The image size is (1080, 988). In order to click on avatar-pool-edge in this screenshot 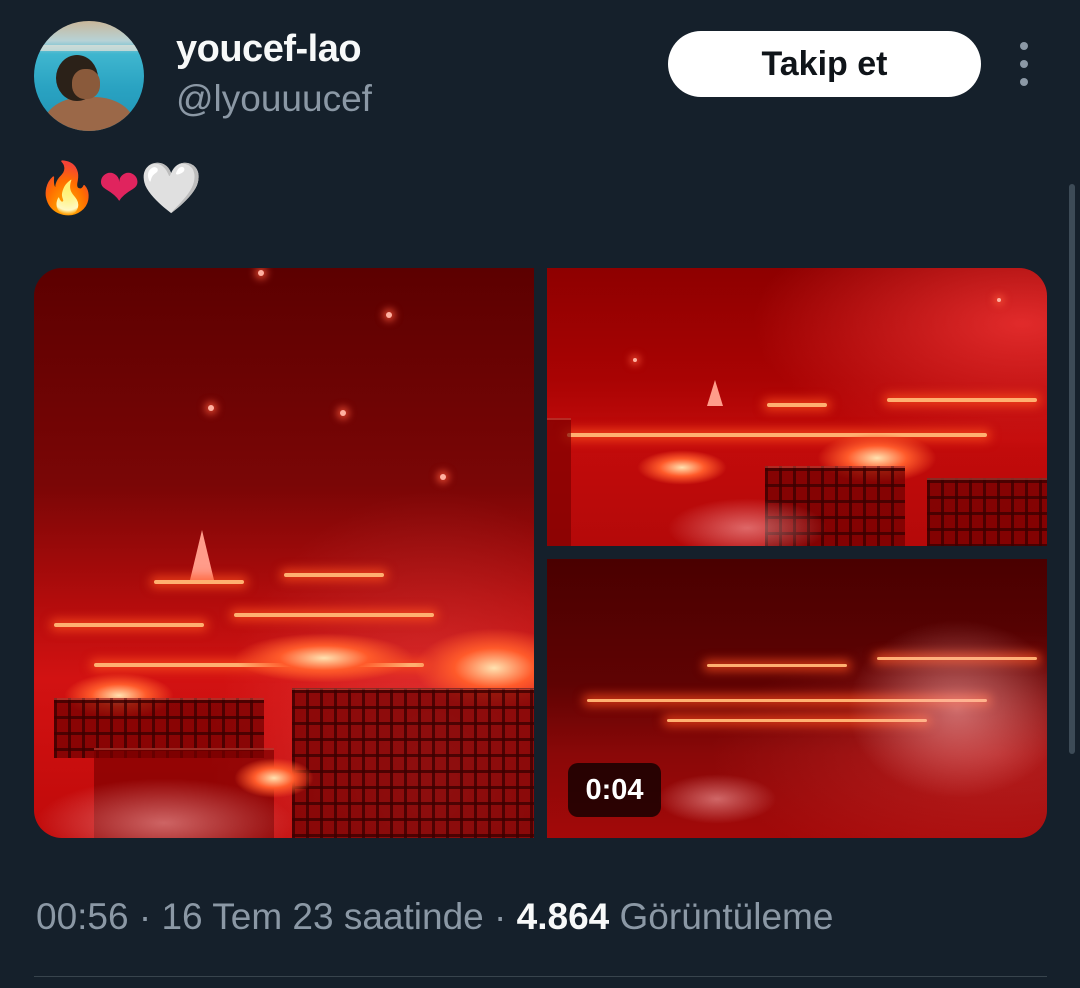, I will do `click(89, 48)`.